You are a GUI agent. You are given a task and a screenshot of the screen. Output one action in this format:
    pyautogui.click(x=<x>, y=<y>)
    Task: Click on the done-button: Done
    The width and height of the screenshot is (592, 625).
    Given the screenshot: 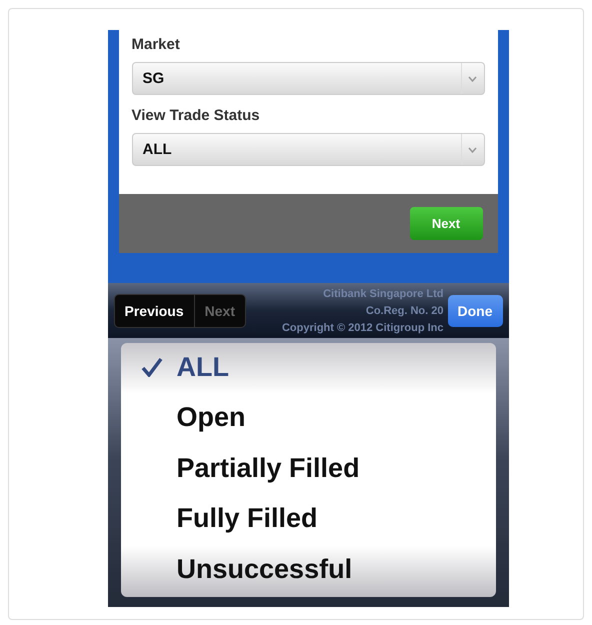 What is the action you would take?
    pyautogui.click(x=475, y=310)
    